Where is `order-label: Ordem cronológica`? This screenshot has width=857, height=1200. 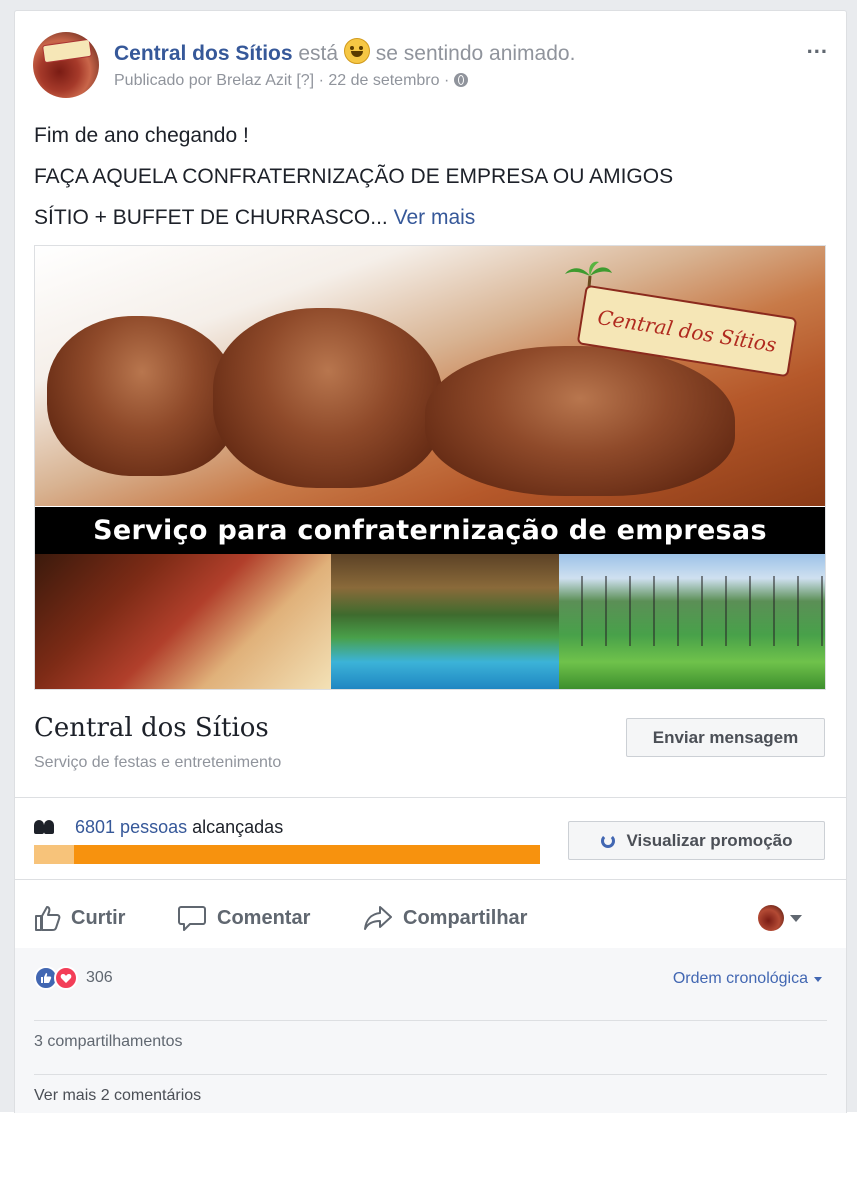
order-label: Ordem cronológica is located at coordinates (740, 978).